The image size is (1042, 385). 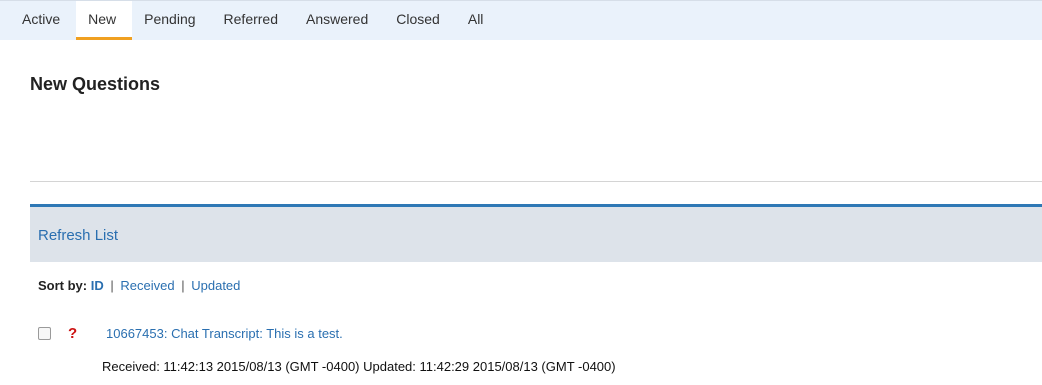 I want to click on sort-by-received-link: Received, so click(x=147, y=285).